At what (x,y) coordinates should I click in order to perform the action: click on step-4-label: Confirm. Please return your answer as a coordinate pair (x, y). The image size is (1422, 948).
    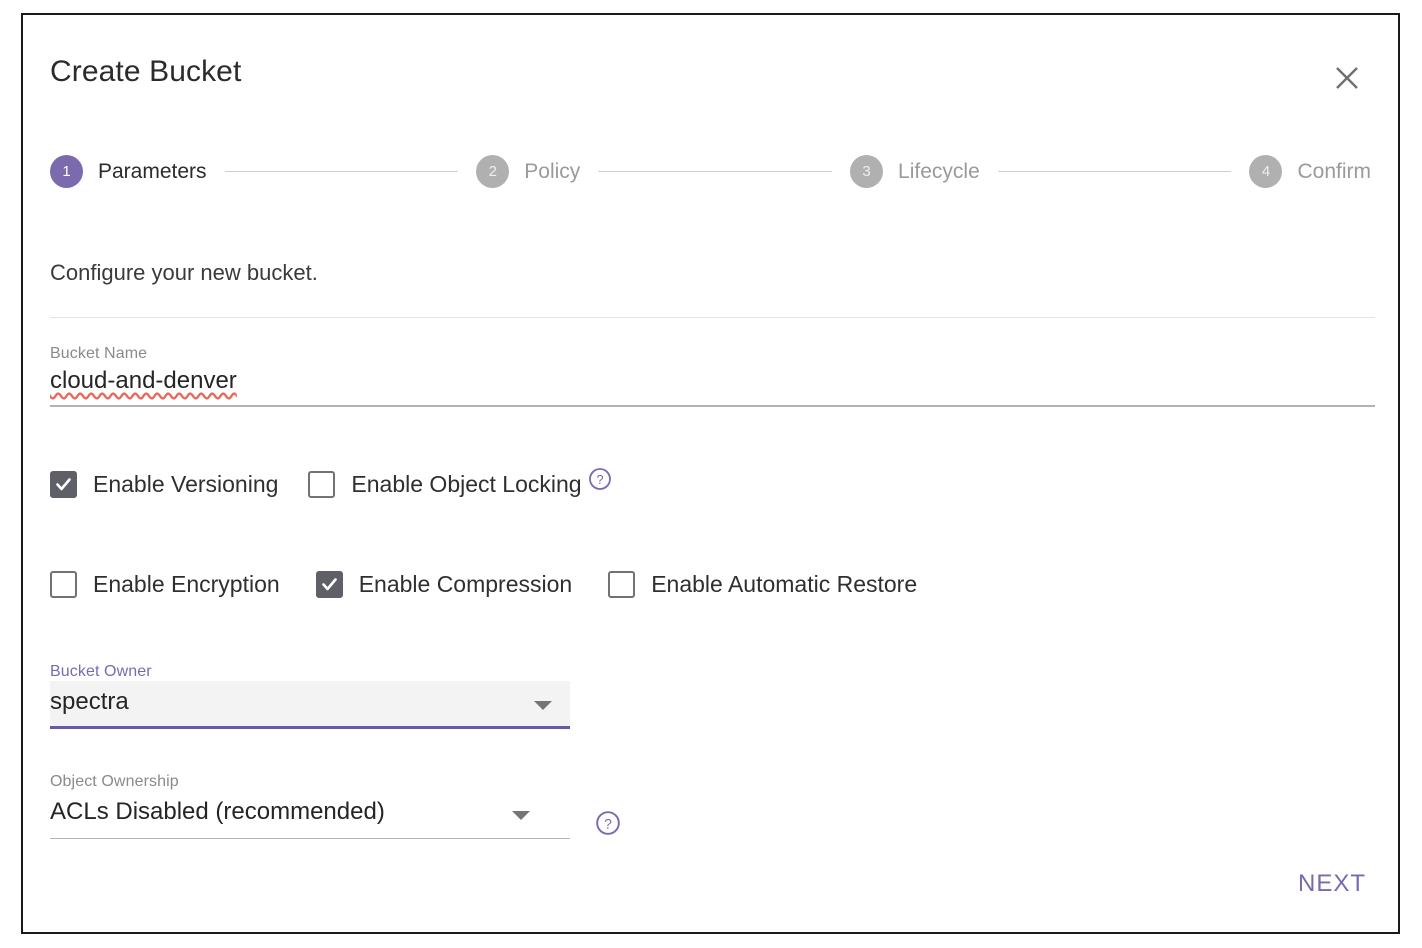
    Looking at the image, I should click on (1334, 171).